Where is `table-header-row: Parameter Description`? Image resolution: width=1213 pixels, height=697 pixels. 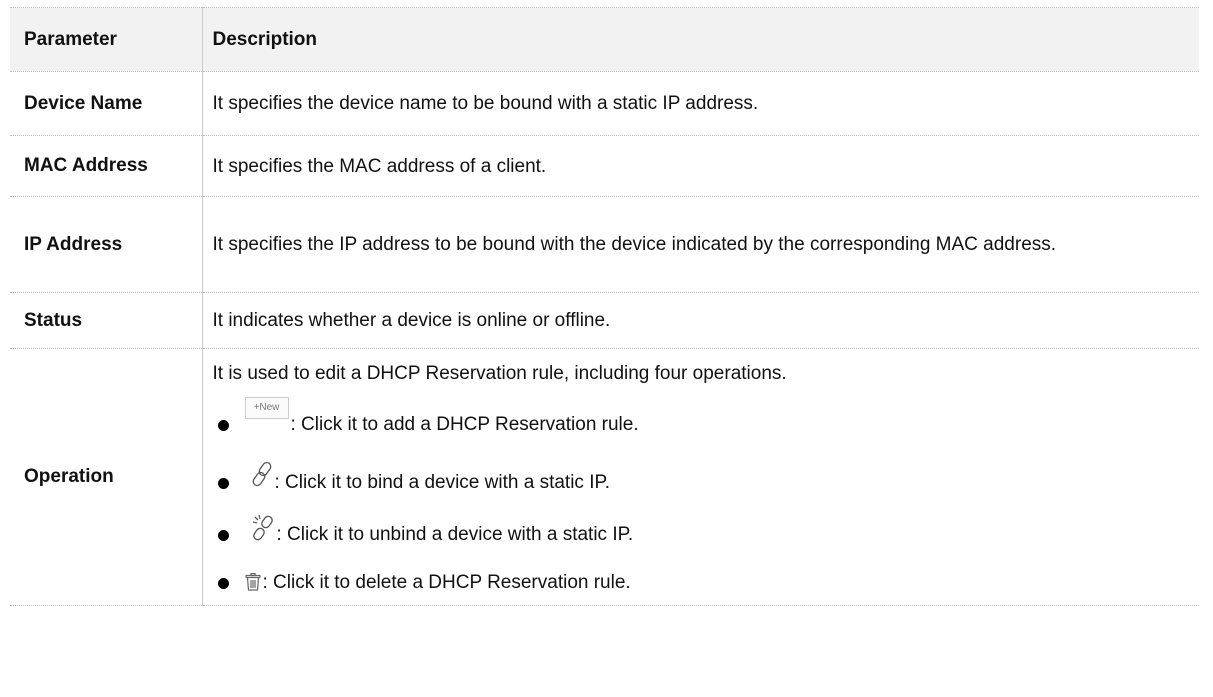 table-header-row: Parameter Description is located at coordinates (604, 39).